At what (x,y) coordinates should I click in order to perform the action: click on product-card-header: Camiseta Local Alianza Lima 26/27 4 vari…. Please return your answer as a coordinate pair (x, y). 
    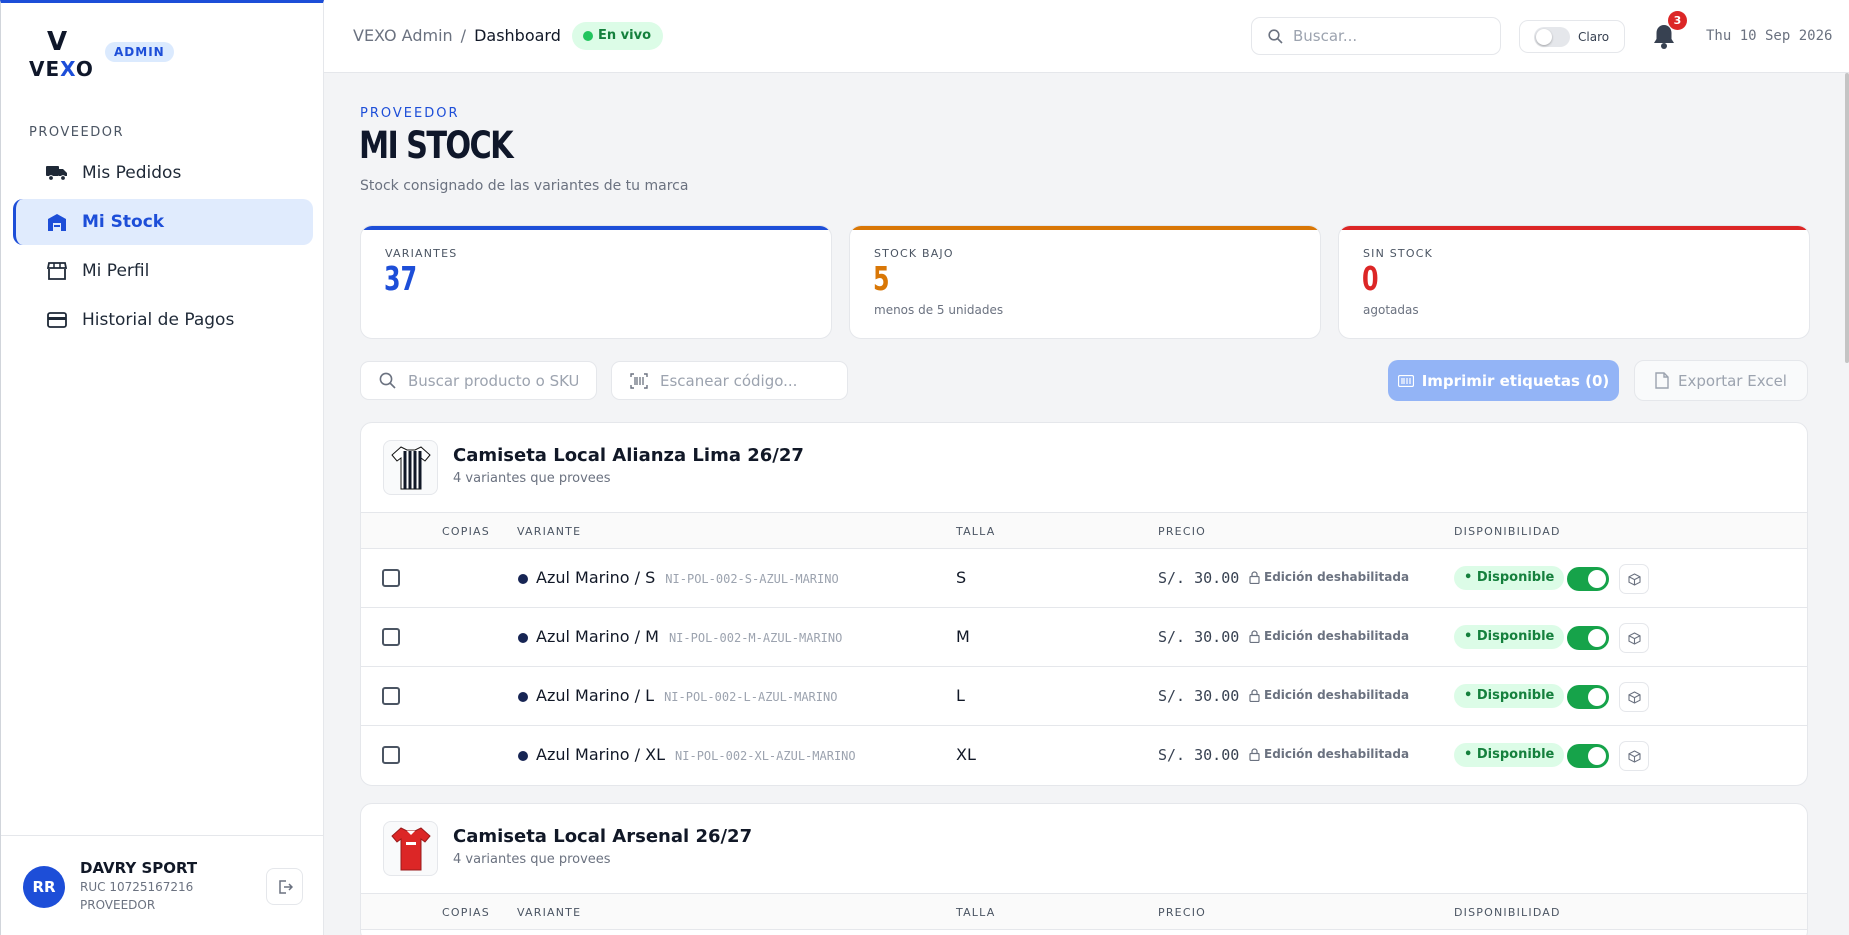
    Looking at the image, I should click on (1084, 467).